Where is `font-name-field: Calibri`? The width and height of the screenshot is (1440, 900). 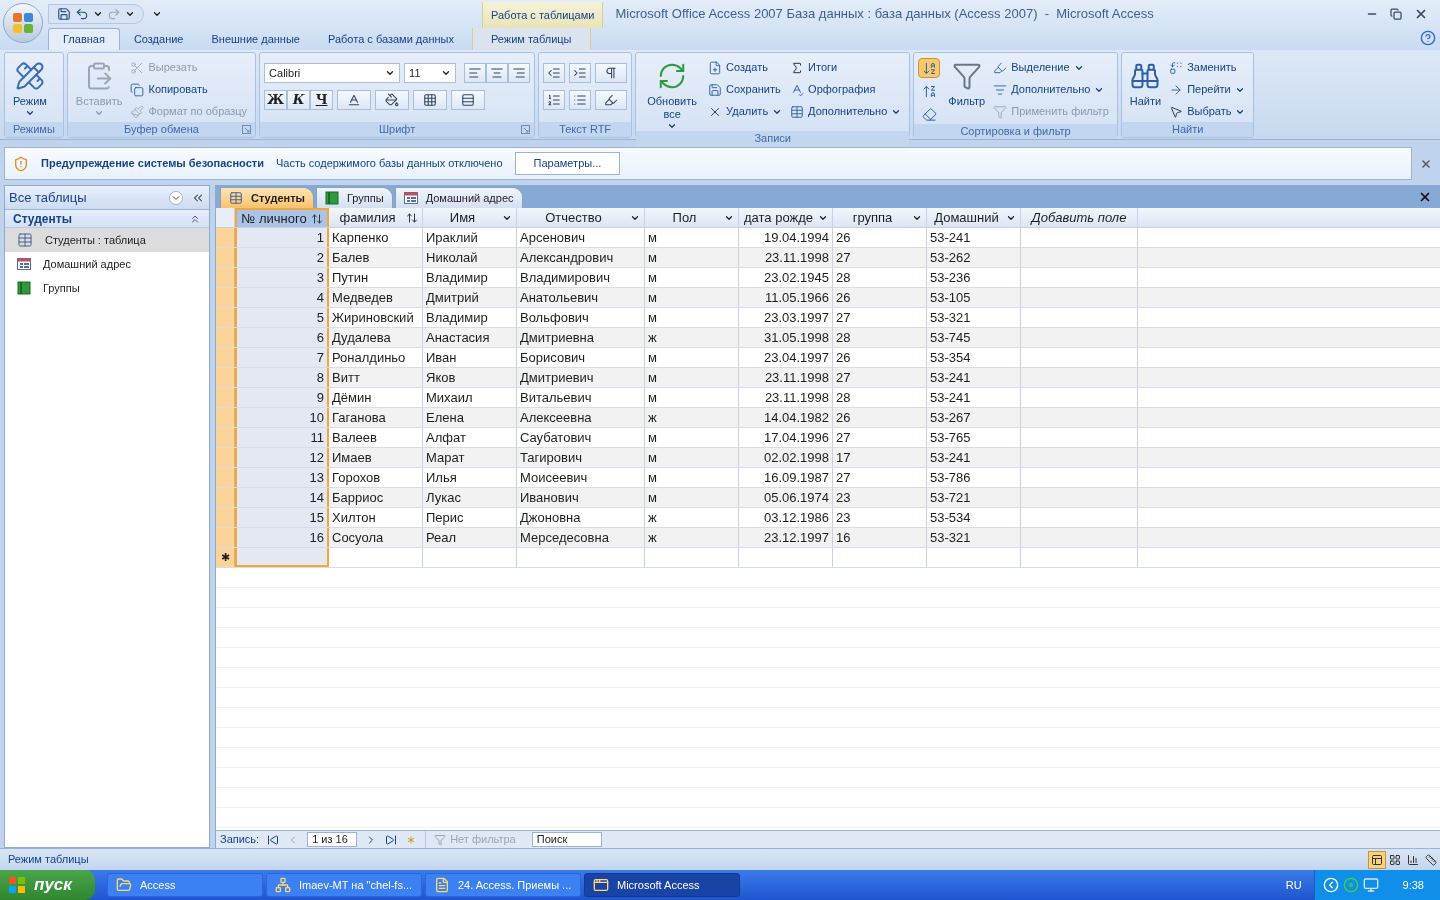 font-name-field: Calibri is located at coordinates (332, 73).